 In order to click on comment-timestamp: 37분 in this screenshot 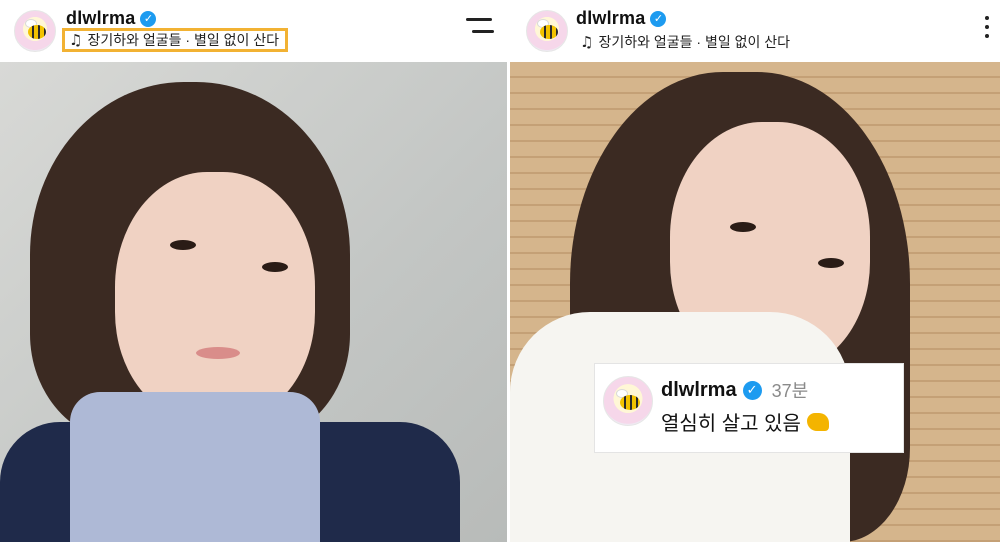, I will do `click(790, 391)`.